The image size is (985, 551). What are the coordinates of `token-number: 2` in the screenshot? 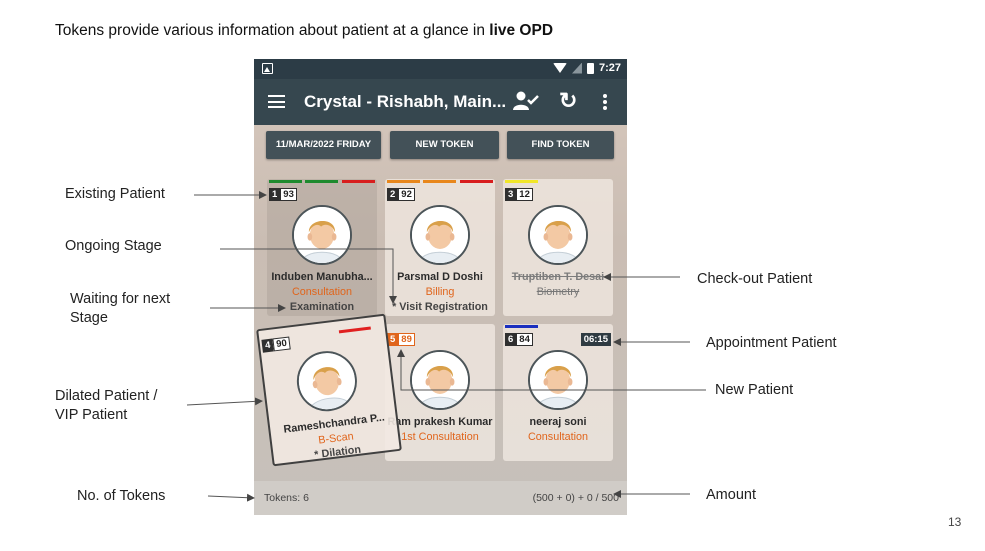 It's located at (393, 194).